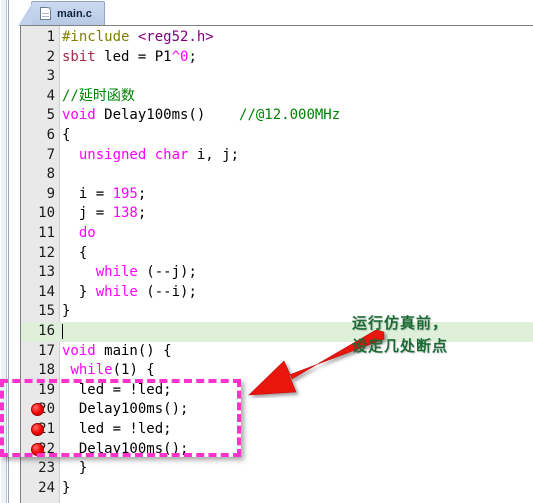 This screenshot has height=503, width=533. I want to click on code-line-text: do, so click(79, 234).